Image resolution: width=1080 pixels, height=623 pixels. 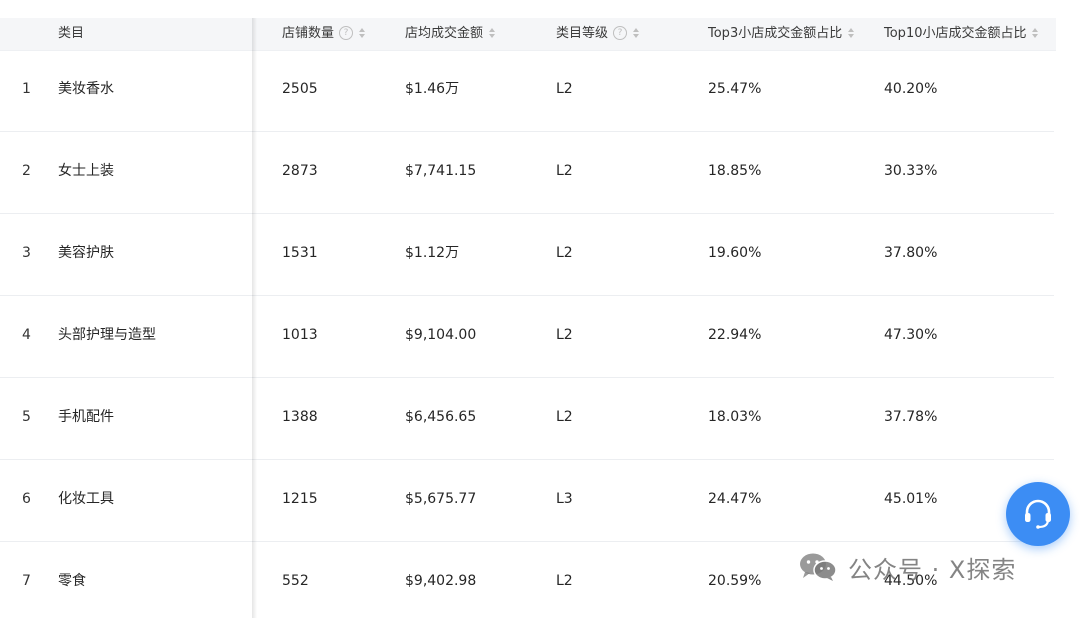 I want to click on top10-share: 37.78%, so click(x=911, y=417).